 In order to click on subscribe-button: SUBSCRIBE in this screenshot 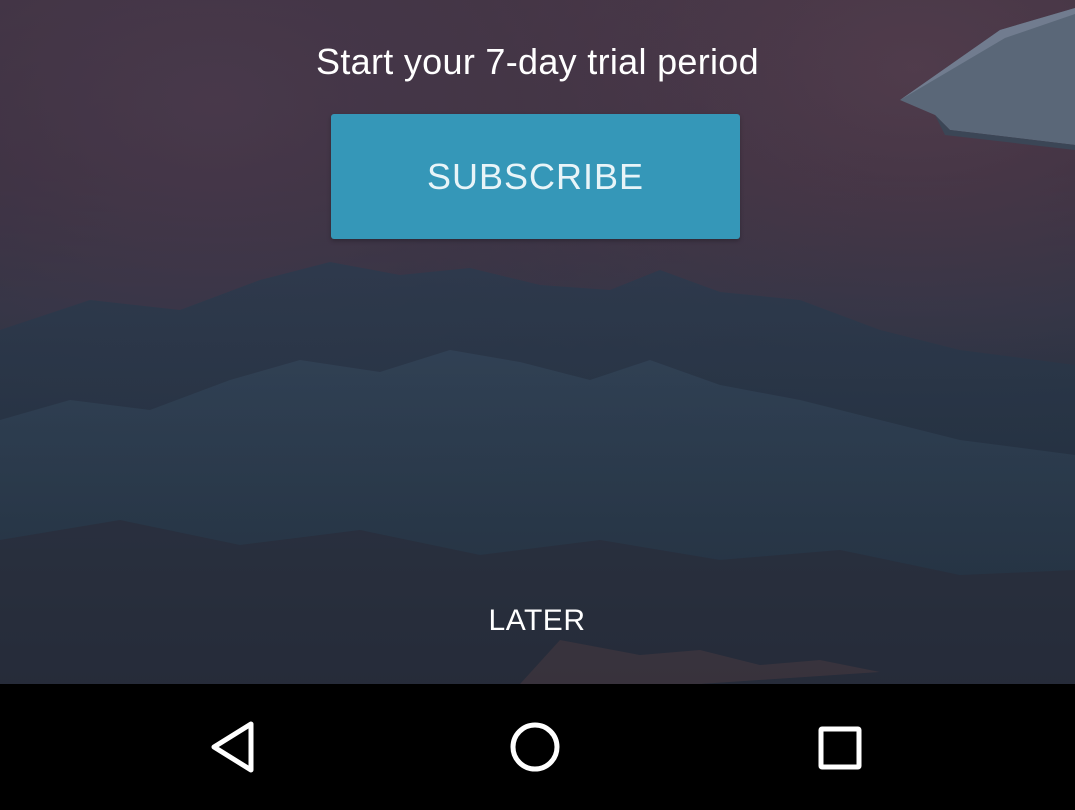, I will do `click(535, 176)`.